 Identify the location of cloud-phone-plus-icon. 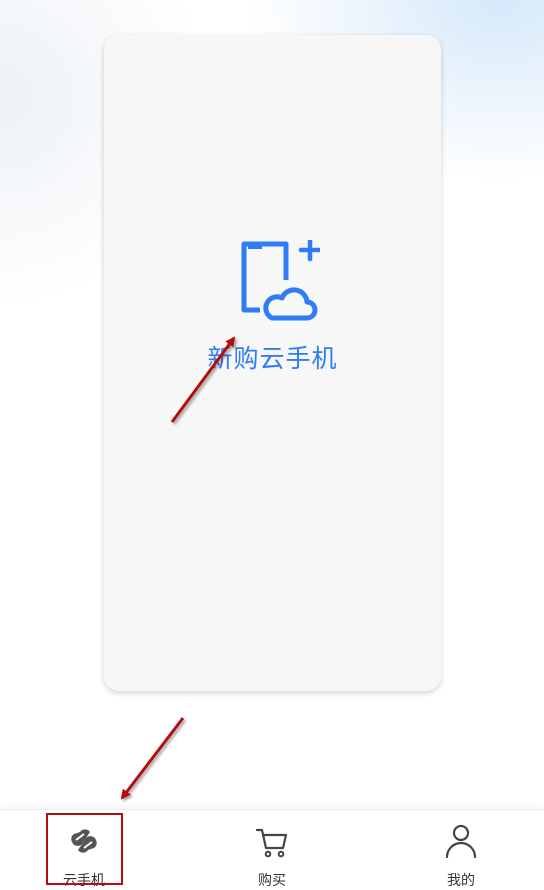
(280, 280).